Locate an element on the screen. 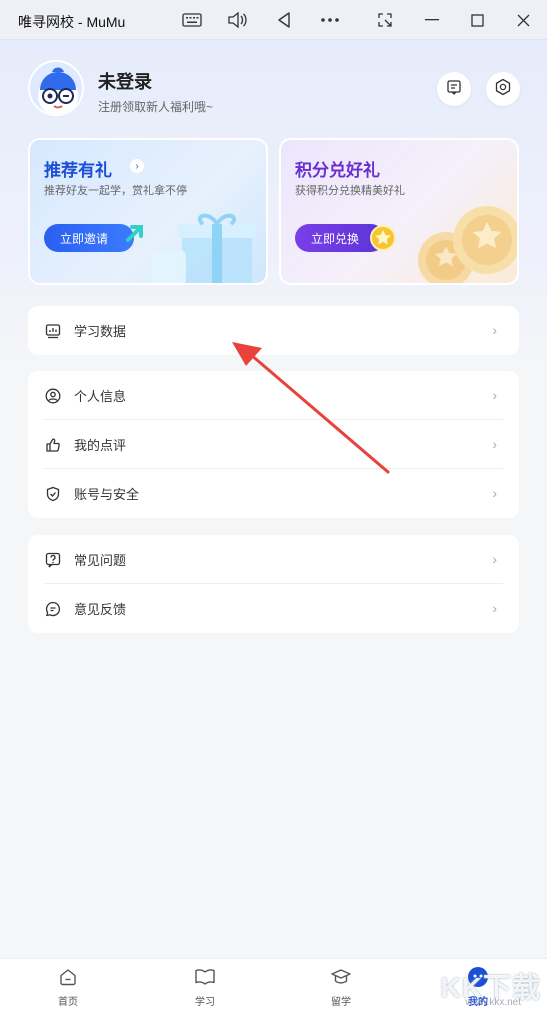  avatar is located at coordinates (56, 88).